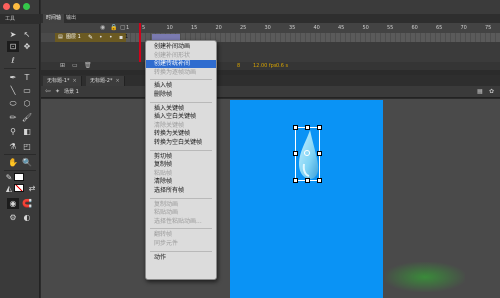 This screenshot has width=500, height=298. I want to click on snap-to-objects-icon: 🧲, so click(27, 203).